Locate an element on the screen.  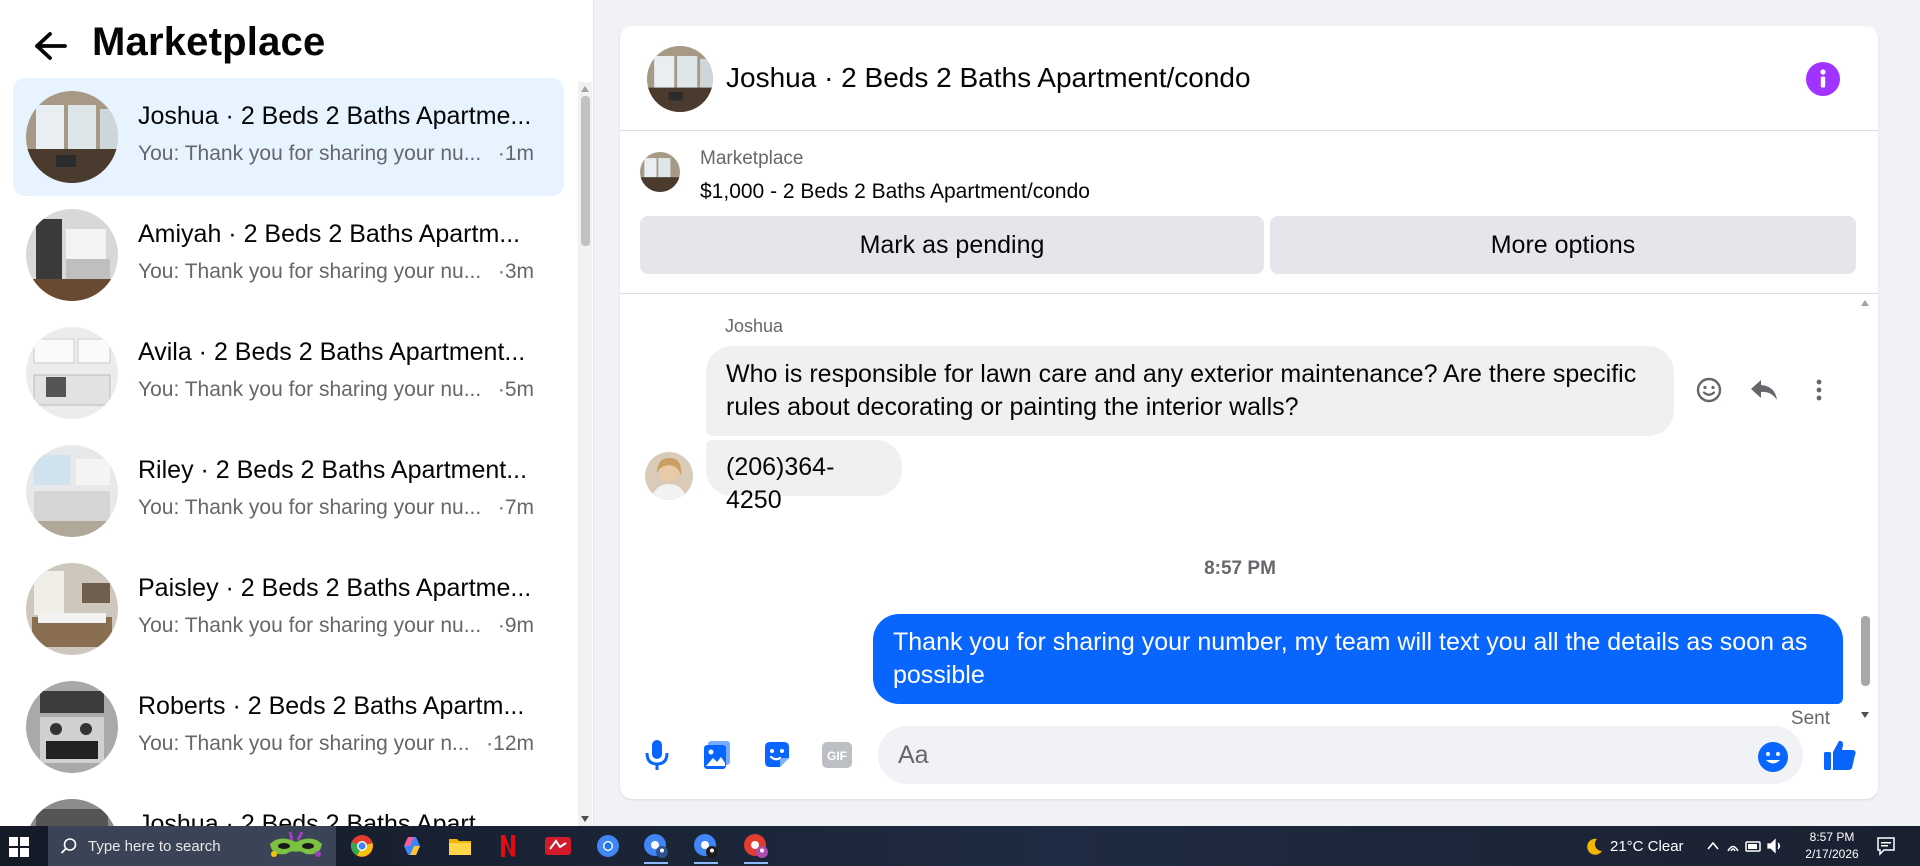
svg-text: GIF is located at coordinates (837, 756).